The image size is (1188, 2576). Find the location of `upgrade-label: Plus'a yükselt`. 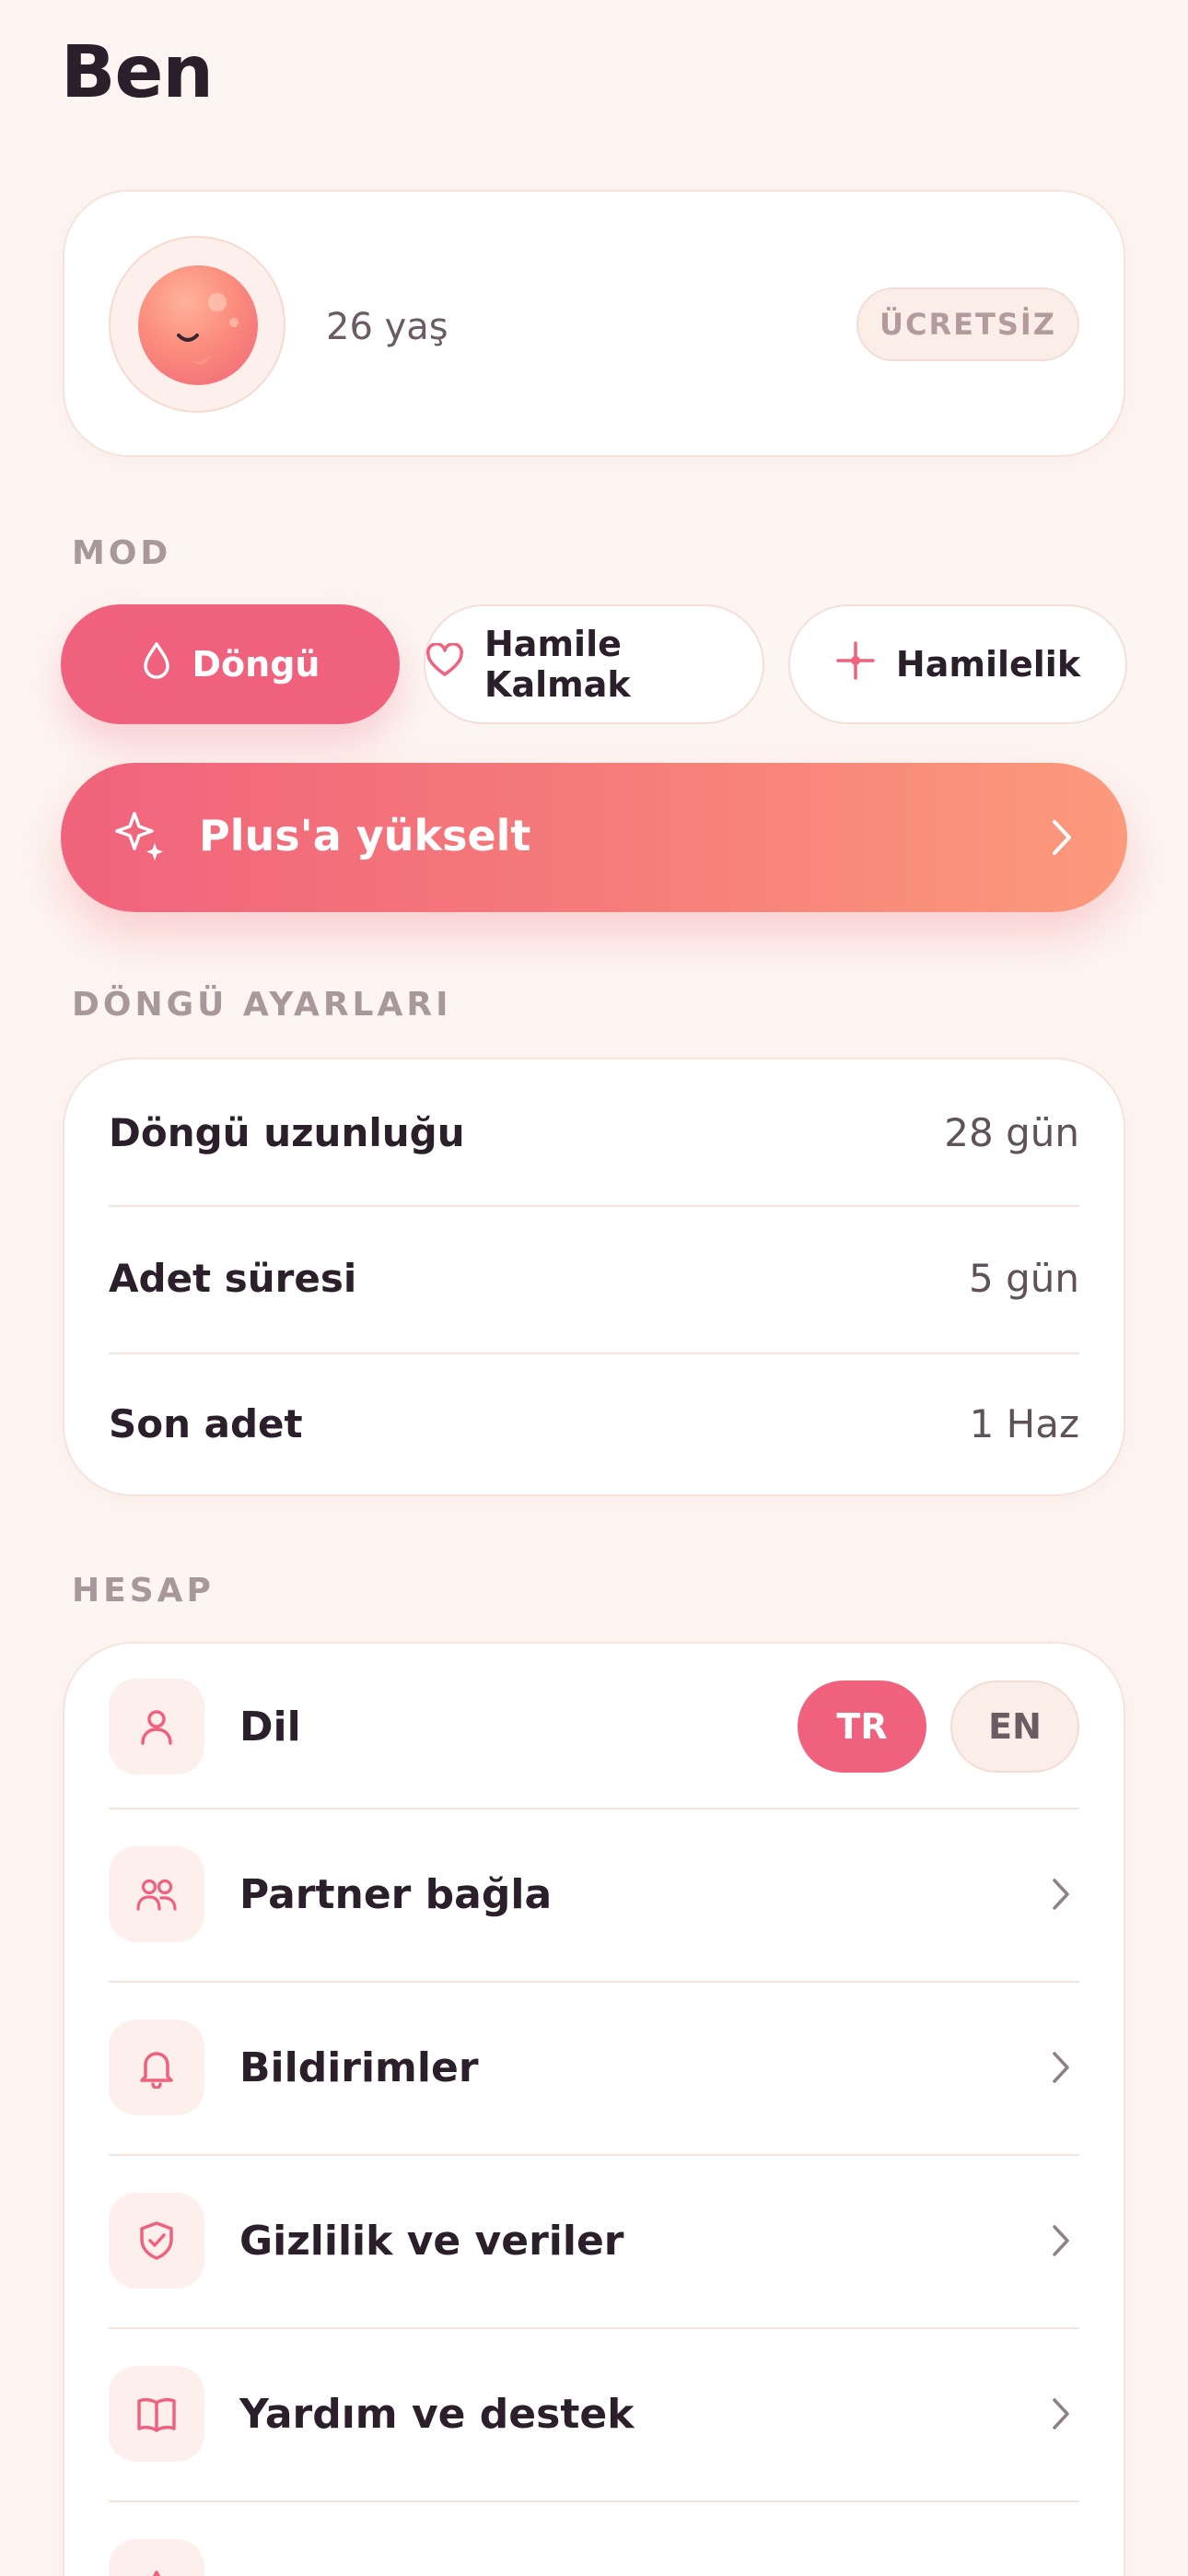

upgrade-label: Plus'a yükselt is located at coordinates (365, 836).